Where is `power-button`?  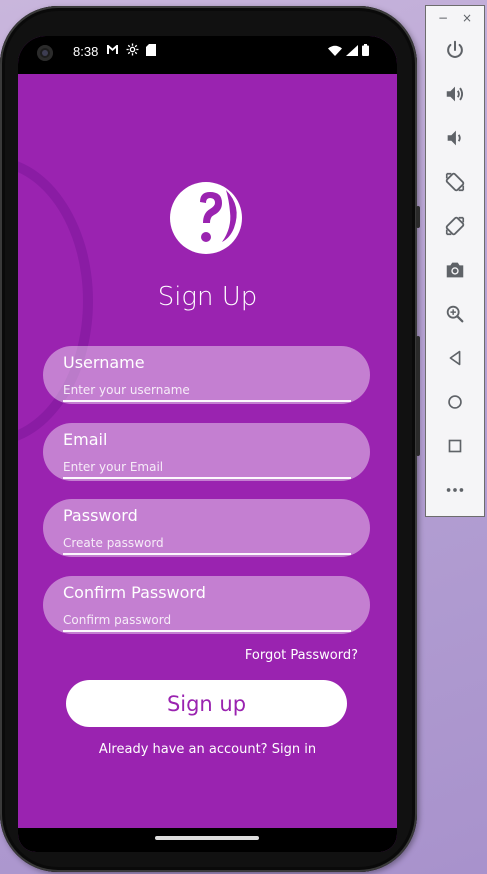 power-button is located at coordinates (455, 50).